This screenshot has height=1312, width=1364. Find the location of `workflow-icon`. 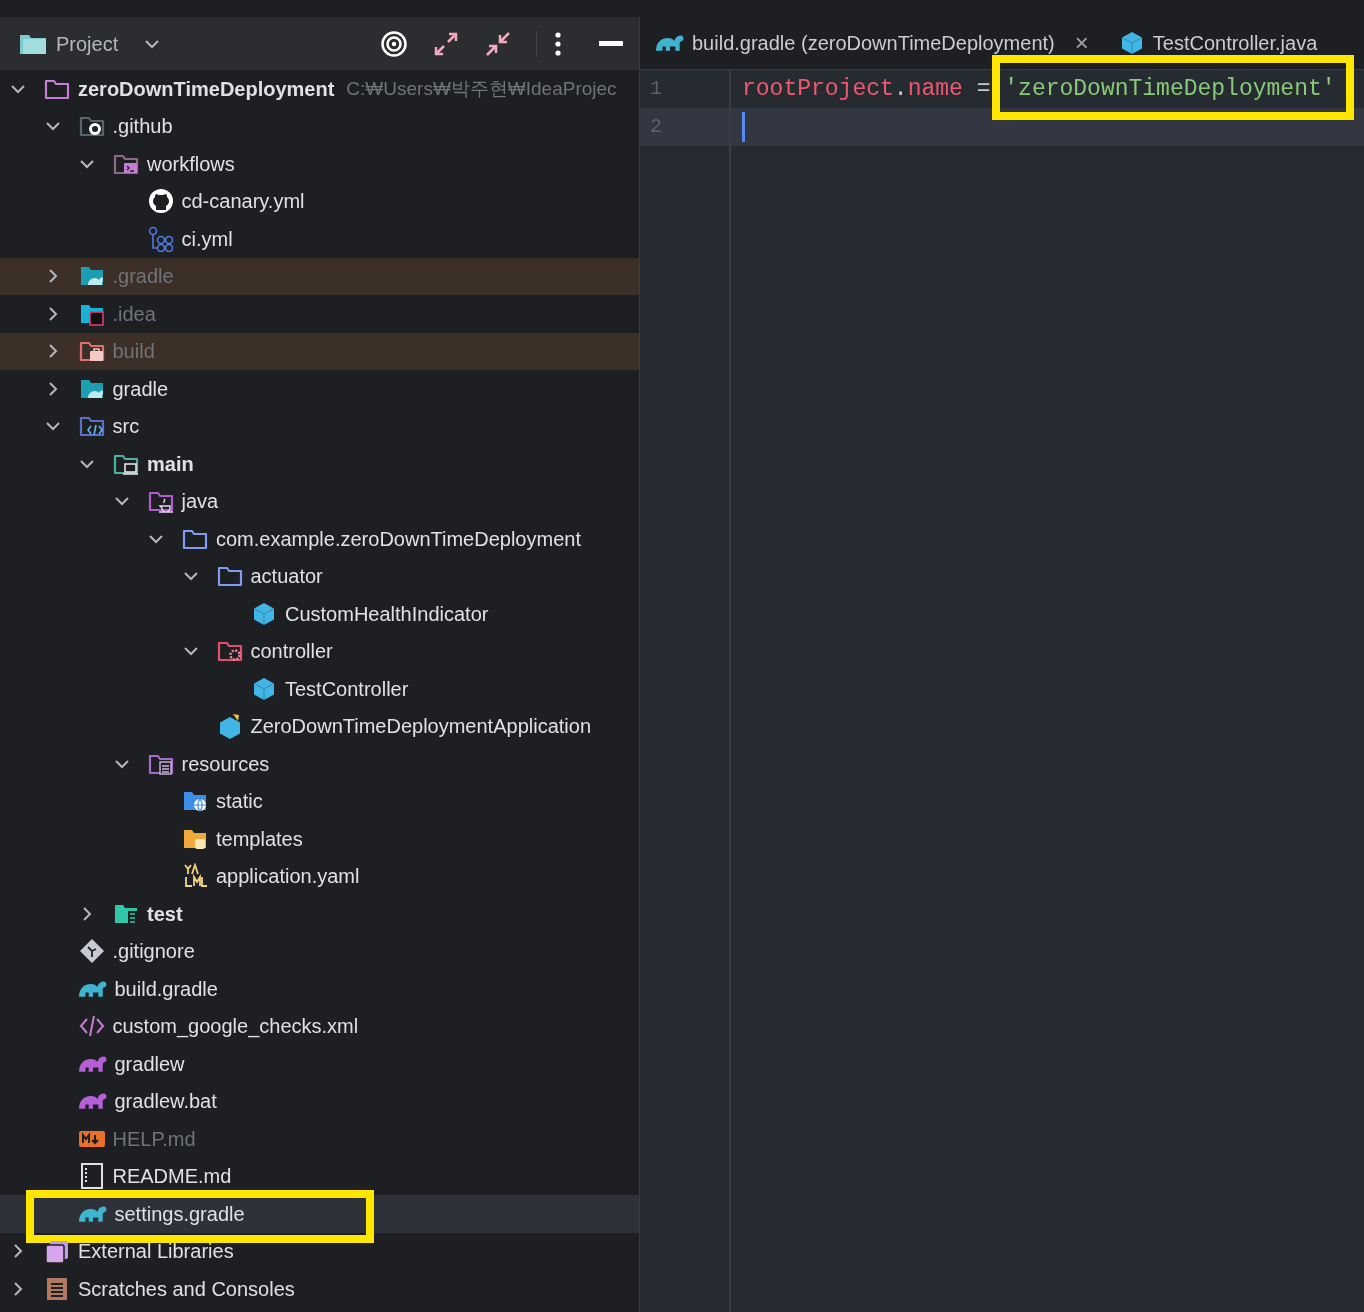

workflow-icon is located at coordinates (160, 238).